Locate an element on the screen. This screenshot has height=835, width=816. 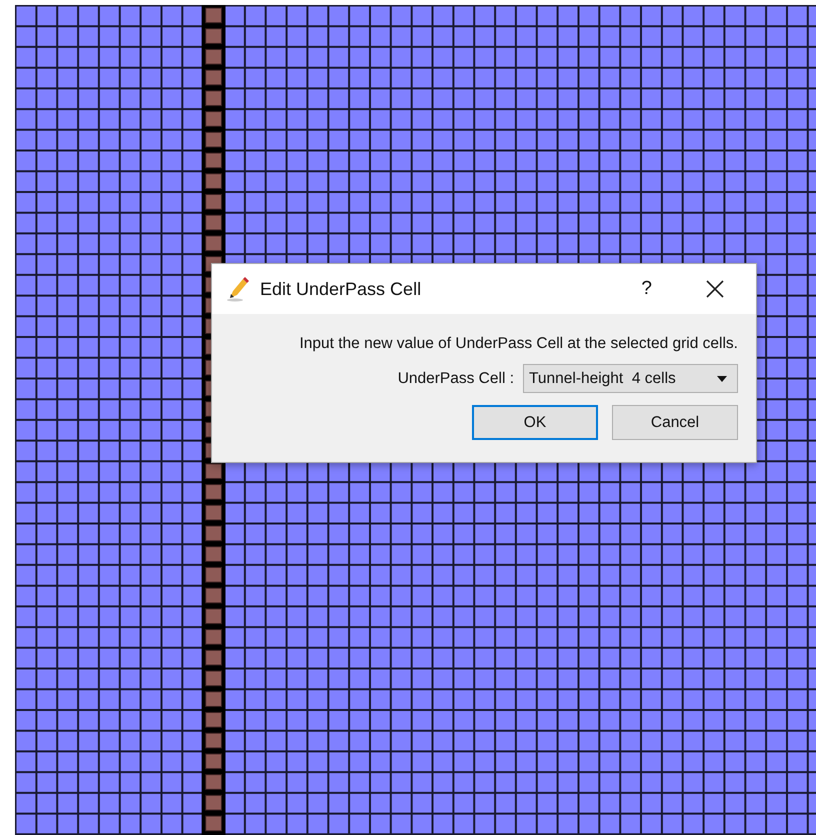
dropdown: Tunnel-height 4 cells is located at coordinates (630, 378).